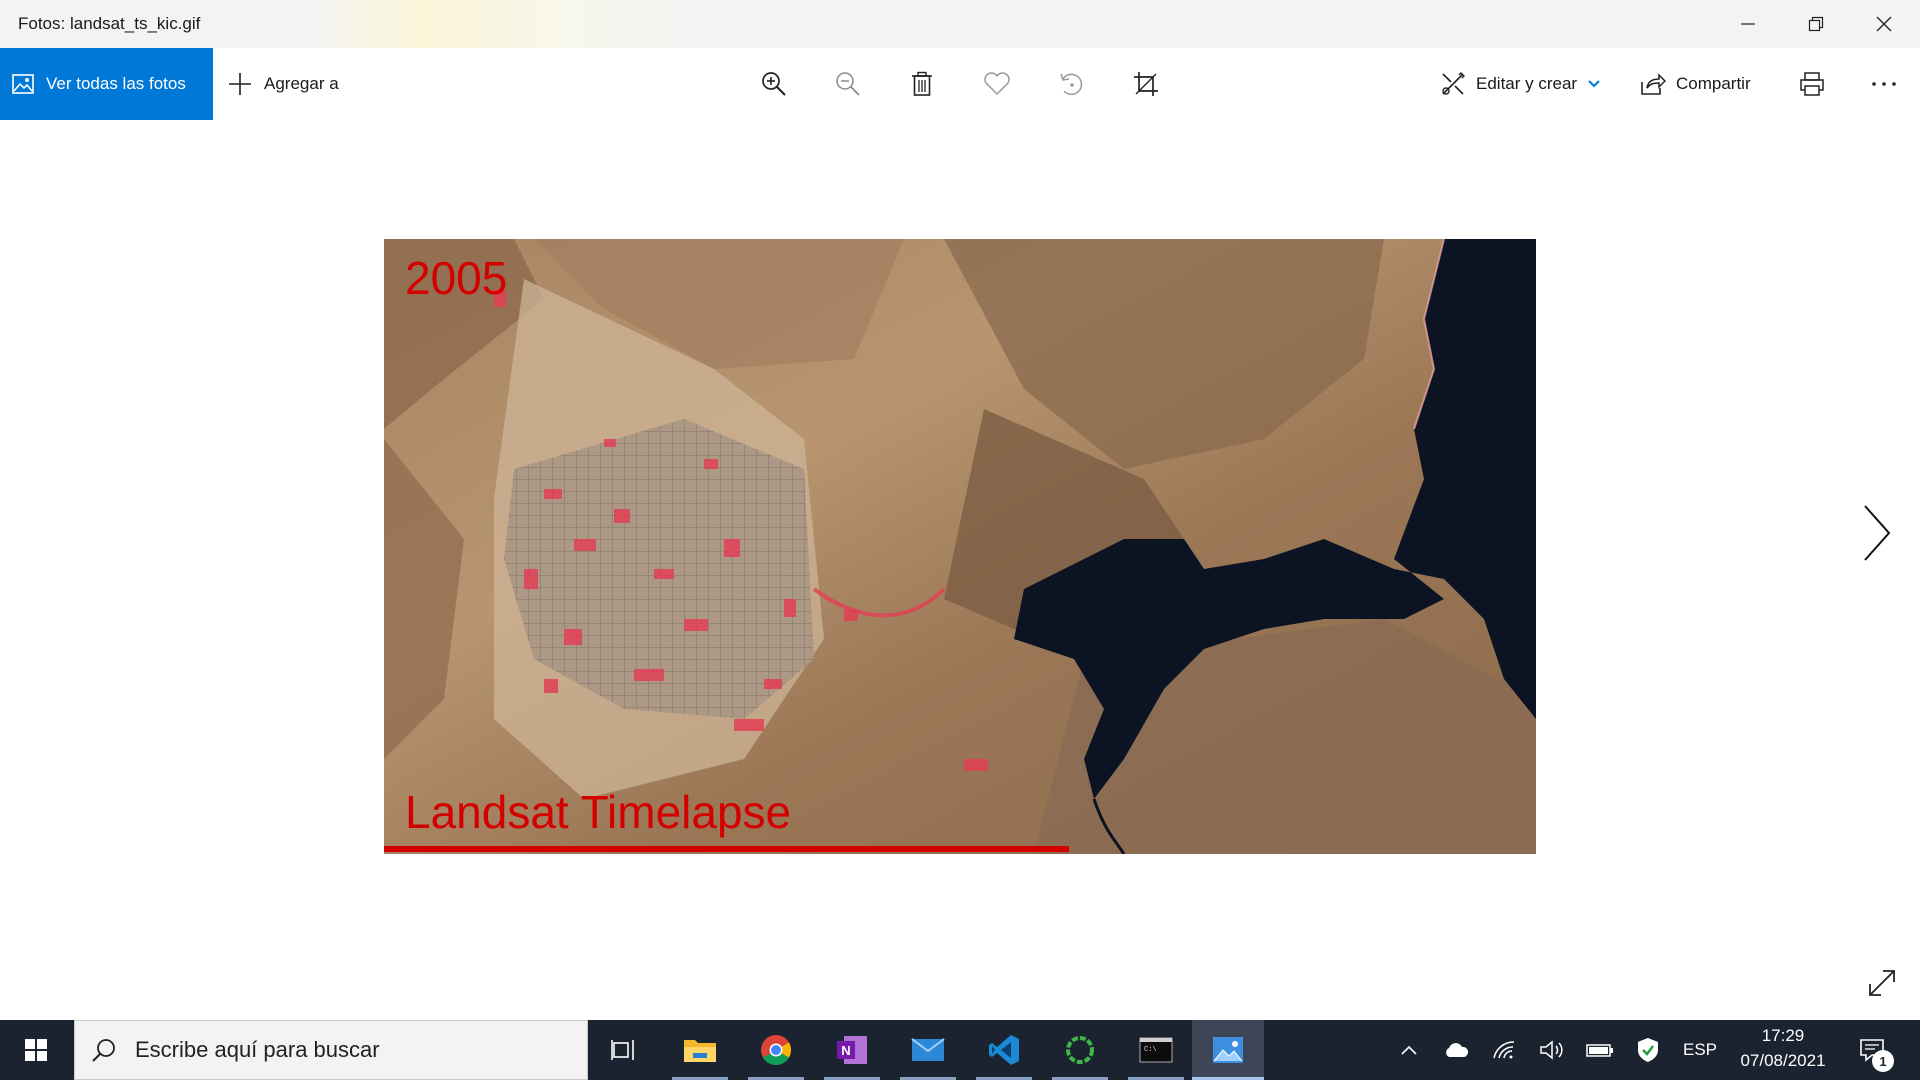  I want to click on chevron-right-icon, so click(1877, 533).